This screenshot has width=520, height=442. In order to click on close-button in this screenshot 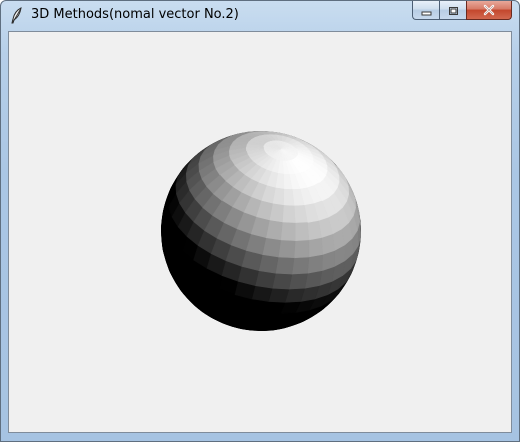, I will do `click(489, 10)`.